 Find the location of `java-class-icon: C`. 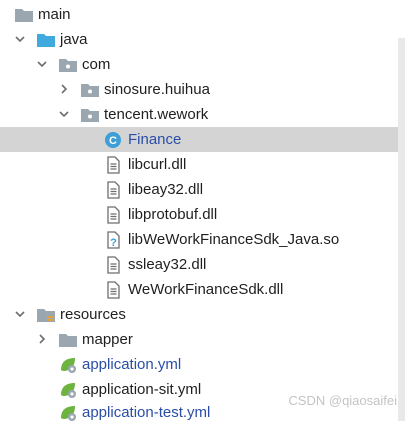

java-class-icon: C is located at coordinates (113, 140).